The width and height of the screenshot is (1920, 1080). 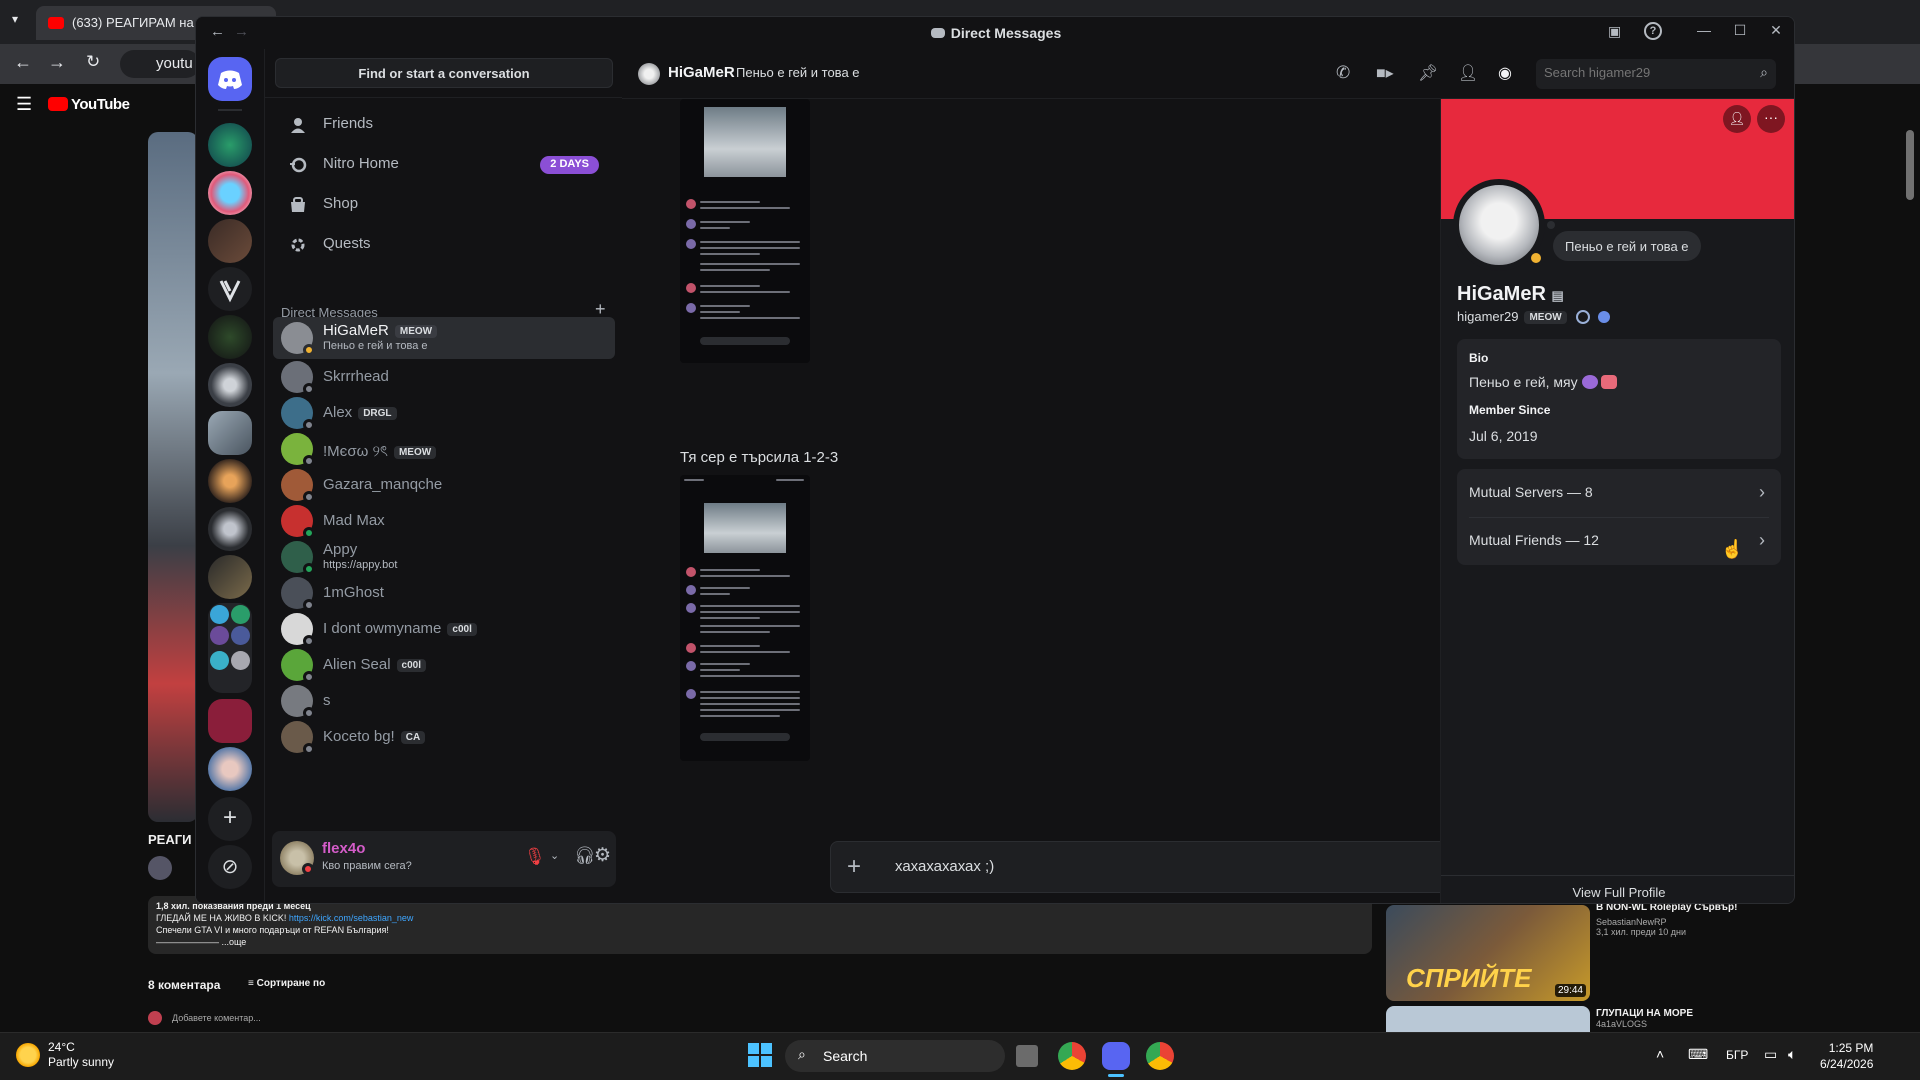 What do you see at coordinates (23, 62) in the screenshot?
I see `back-icon: ←` at bounding box center [23, 62].